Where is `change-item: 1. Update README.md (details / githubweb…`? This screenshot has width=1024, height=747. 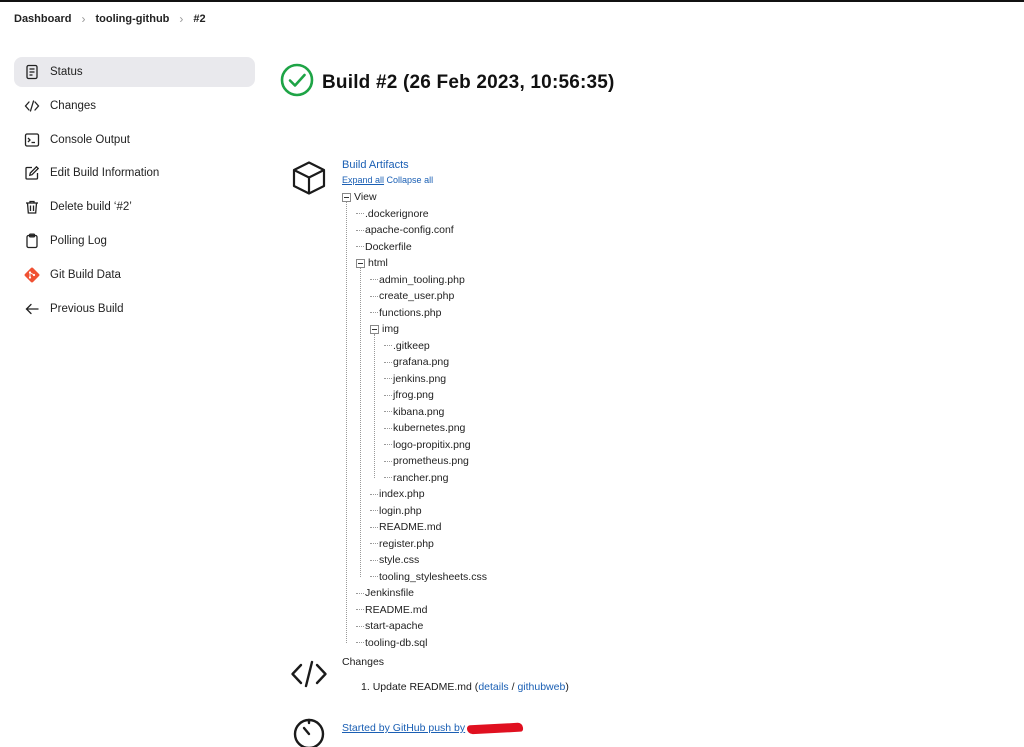
change-item: 1. Update README.md (details / githubweb… is located at coordinates (455, 687).